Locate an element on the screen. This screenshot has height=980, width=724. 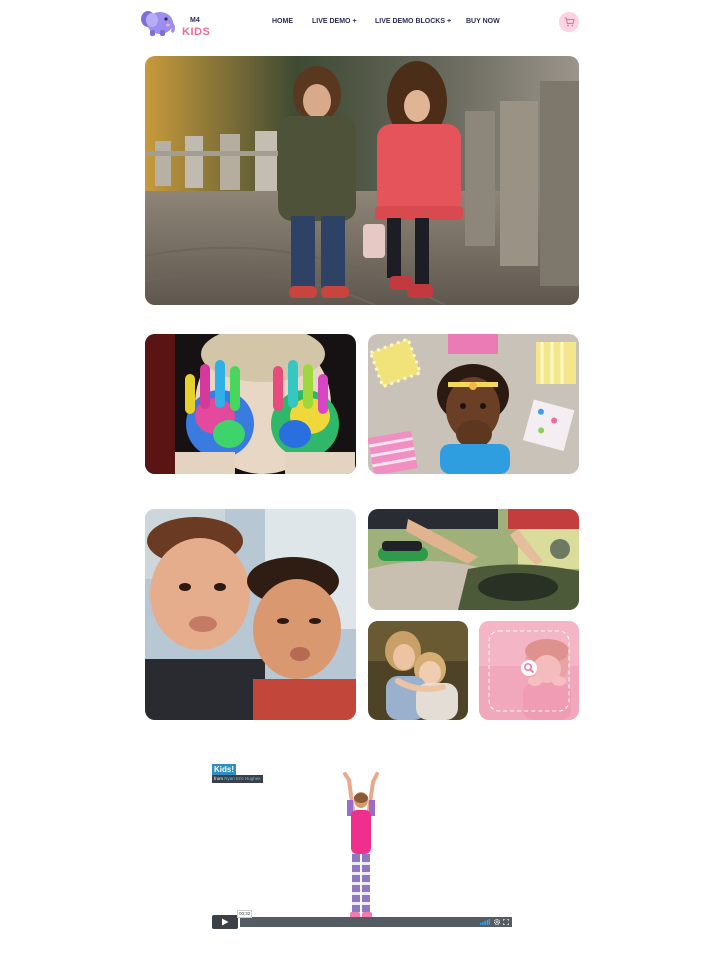
cart-button is located at coordinates (569, 22).